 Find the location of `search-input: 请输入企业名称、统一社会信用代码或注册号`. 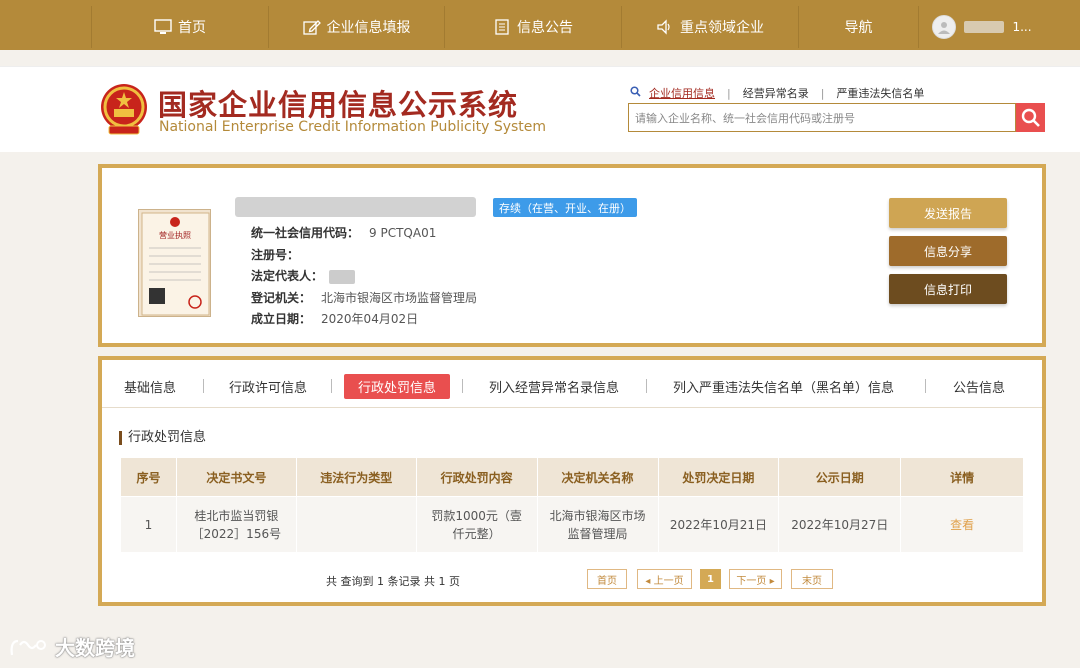

search-input: 请输入企业名称、统一社会信用代码或注册号 is located at coordinates (822, 117).